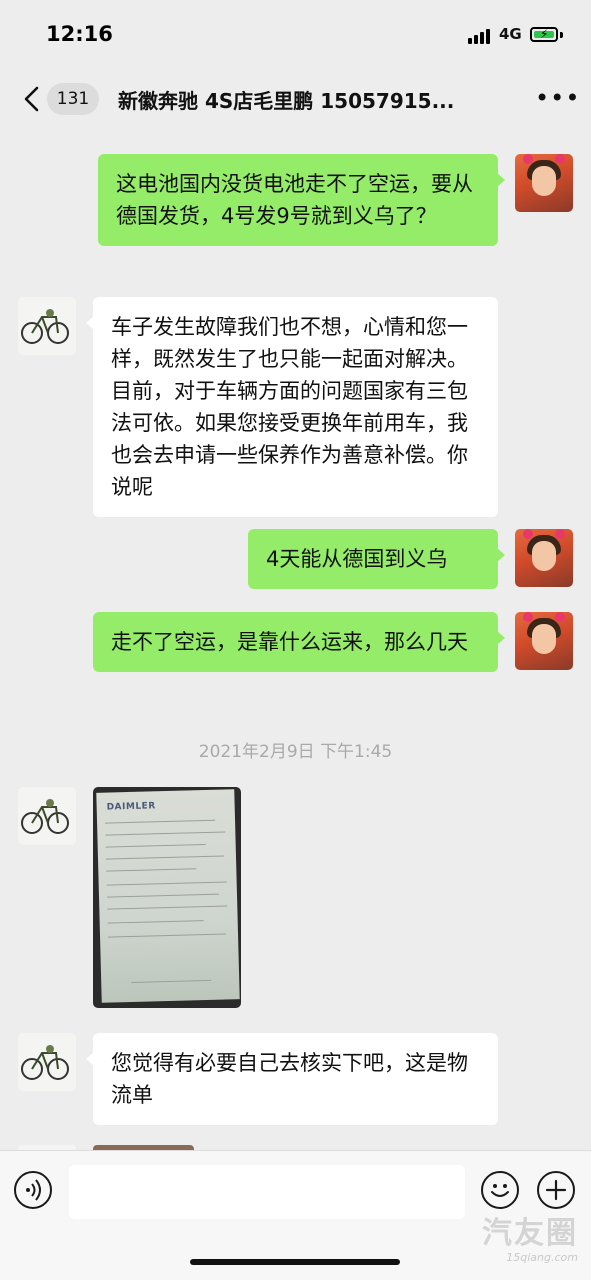 The height and width of the screenshot is (1280, 591). What do you see at coordinates (510, 34) in the screenshot?
I see `network-label: 4G` at bounding box center [510, 34].